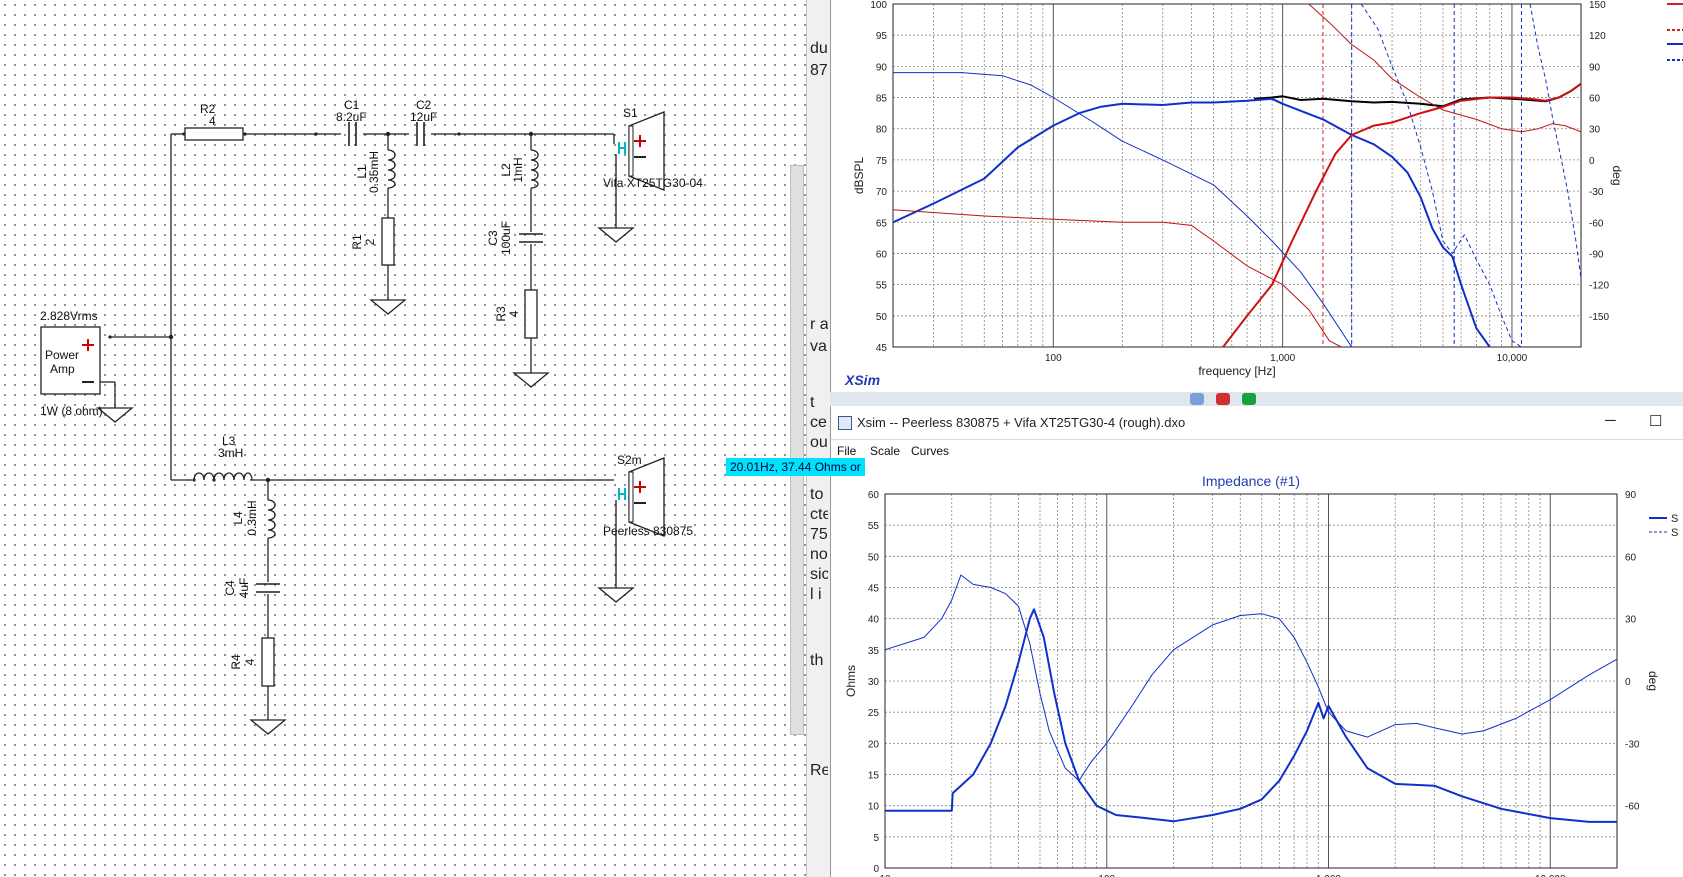 Image resolution: width=1683 pixels, height=877 pixels. I want to click on background-fragment: sic, so click(819, 574).